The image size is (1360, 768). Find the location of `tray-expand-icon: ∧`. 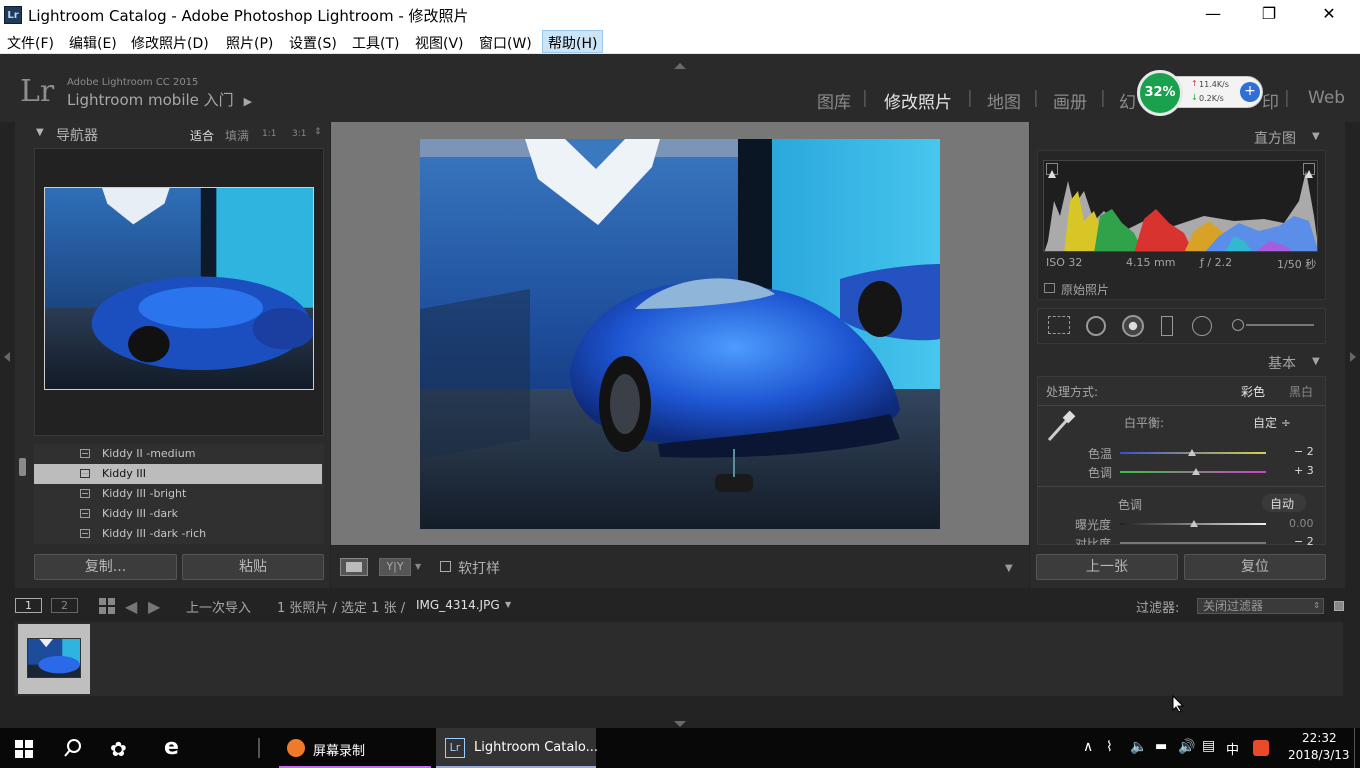

tray-expand-icon: ∧ is located at coordinates (1088, 747).